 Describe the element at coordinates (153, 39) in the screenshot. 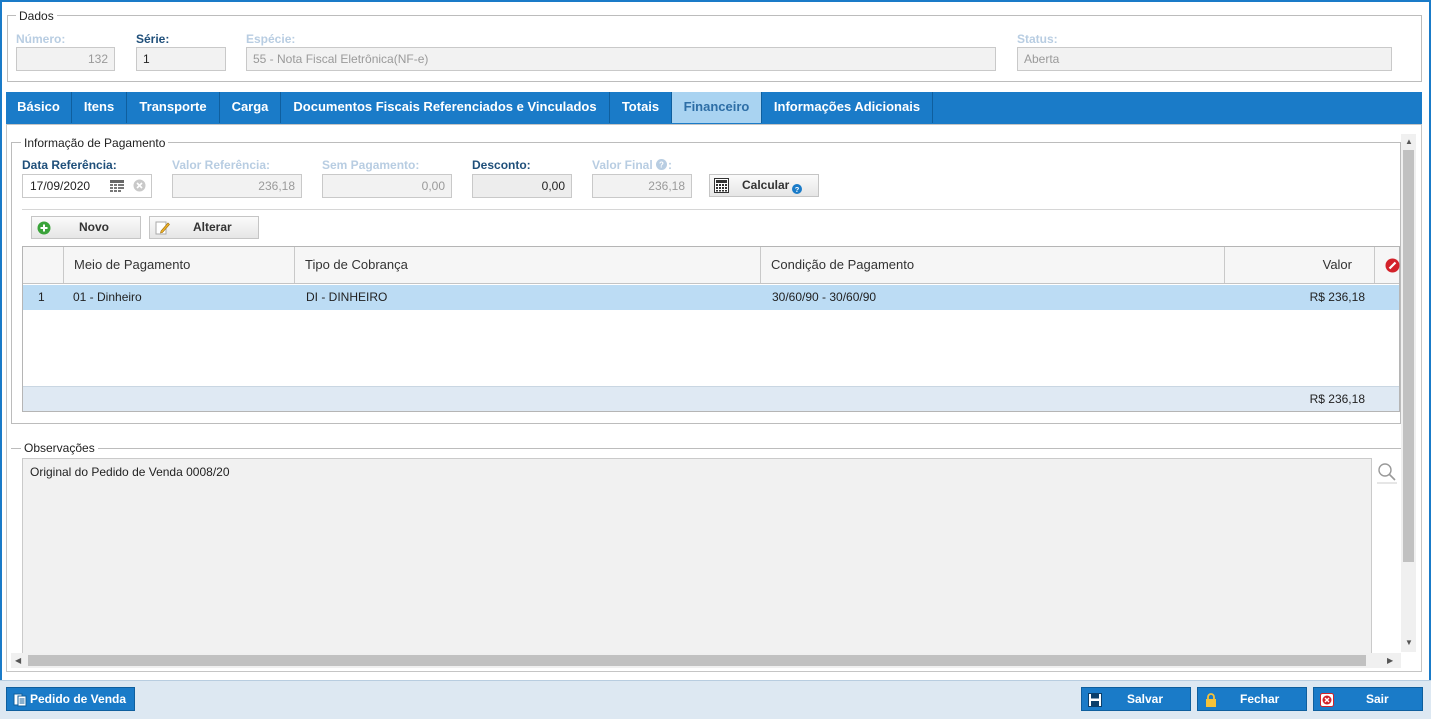

I see `serie-label: Série:` at that location.